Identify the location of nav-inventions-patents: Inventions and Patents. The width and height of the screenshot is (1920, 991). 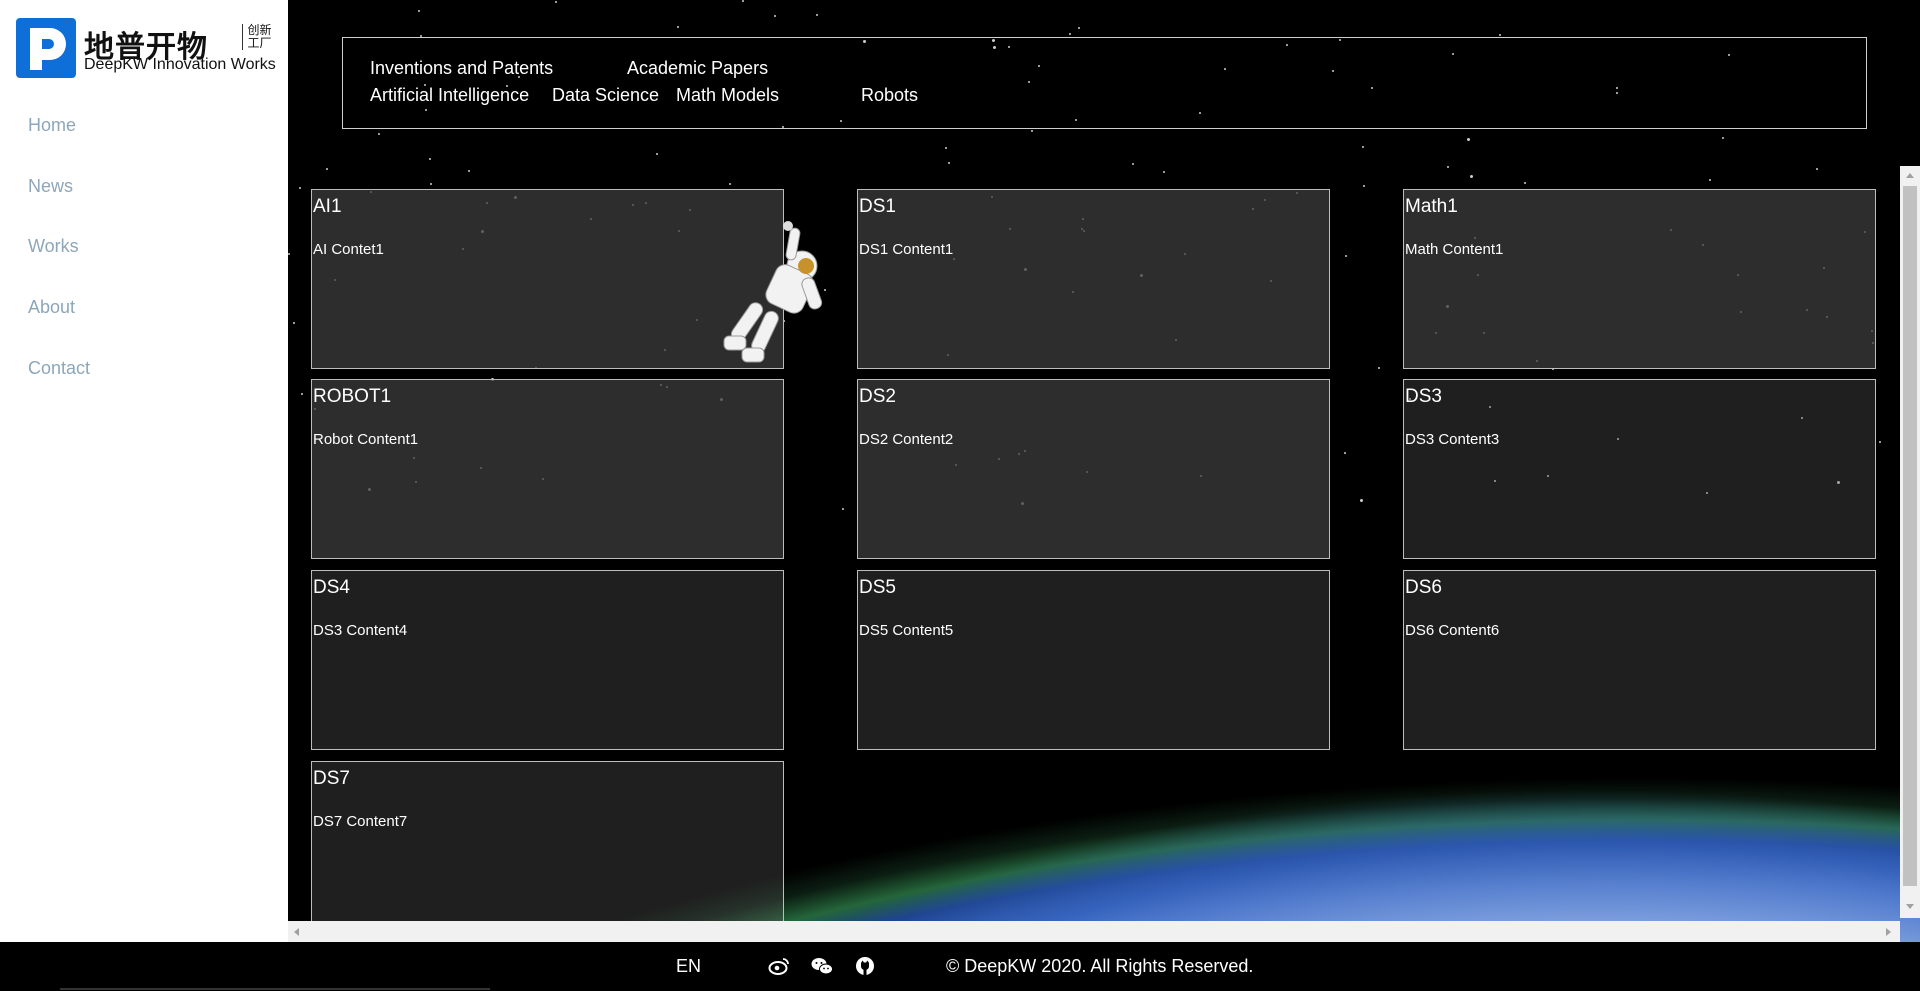
(461, 68).